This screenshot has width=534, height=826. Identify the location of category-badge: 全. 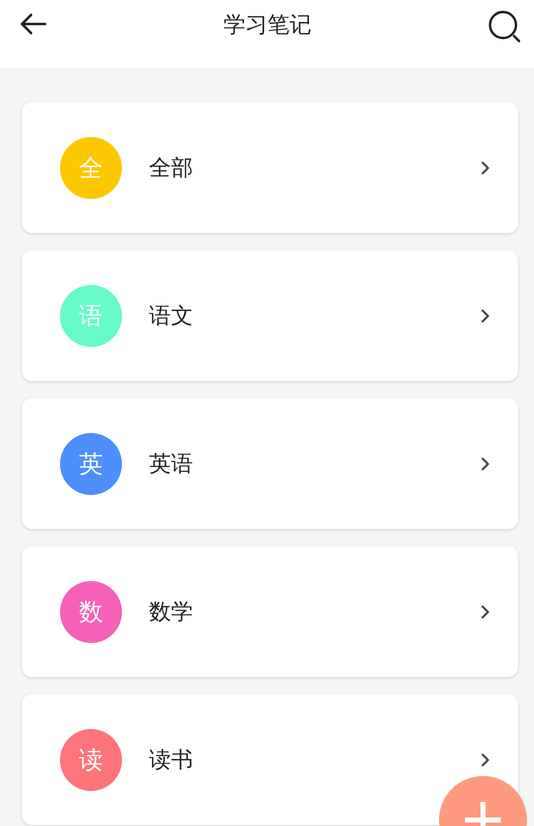
(91, 167).